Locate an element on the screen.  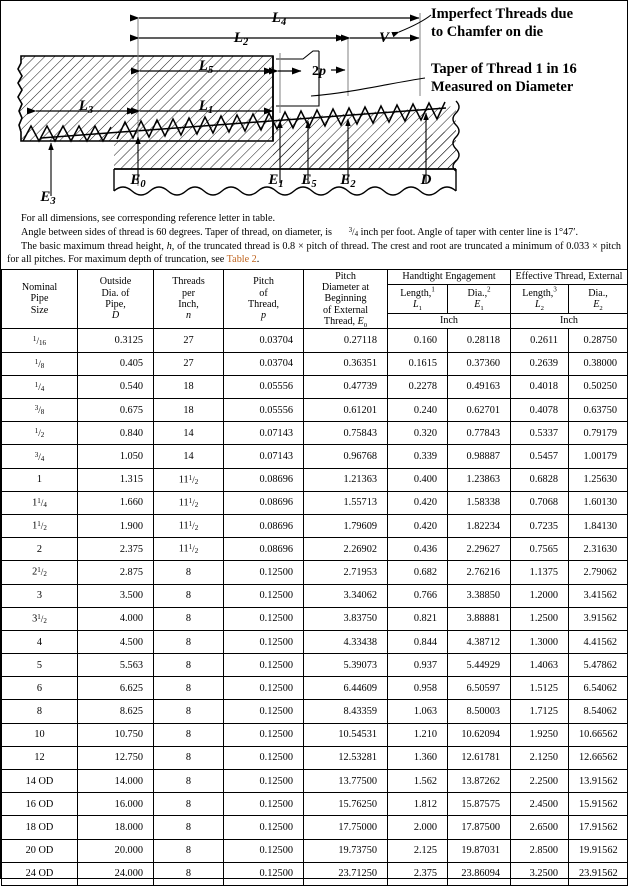
cell-outside-dia: 6.625 is located at coordinates (115, 688).